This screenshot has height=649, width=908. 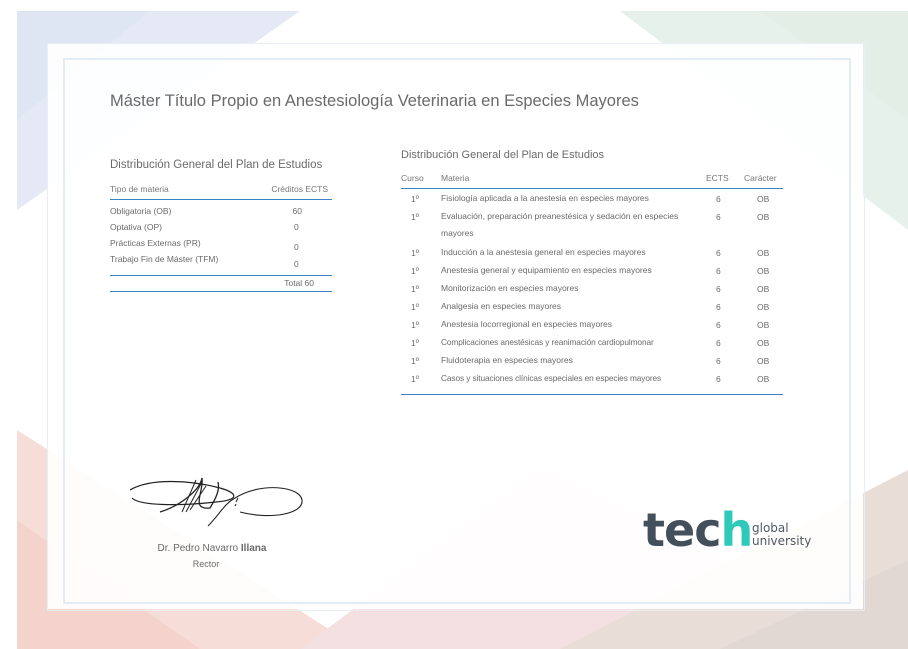 What do you see at coordinates (592, 394) in the screenshot?
I see `plan-table-bottom-rule` at bounding box center [592, 394].